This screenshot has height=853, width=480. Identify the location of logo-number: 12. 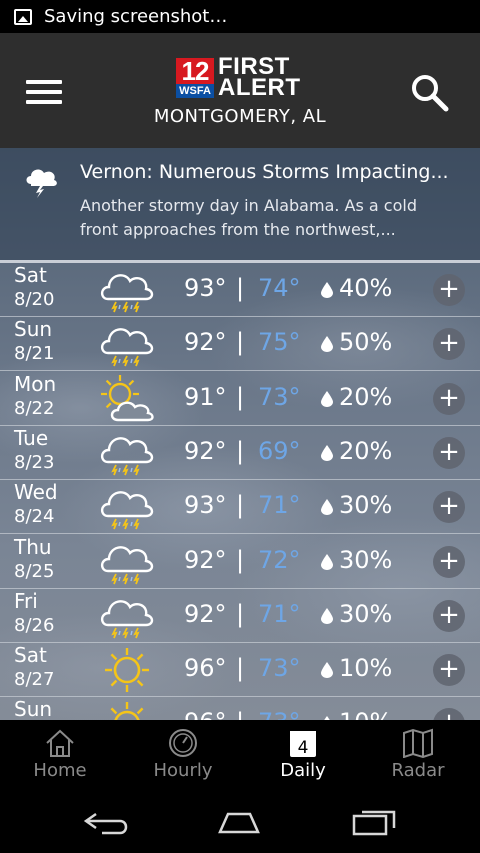
(195, 71).